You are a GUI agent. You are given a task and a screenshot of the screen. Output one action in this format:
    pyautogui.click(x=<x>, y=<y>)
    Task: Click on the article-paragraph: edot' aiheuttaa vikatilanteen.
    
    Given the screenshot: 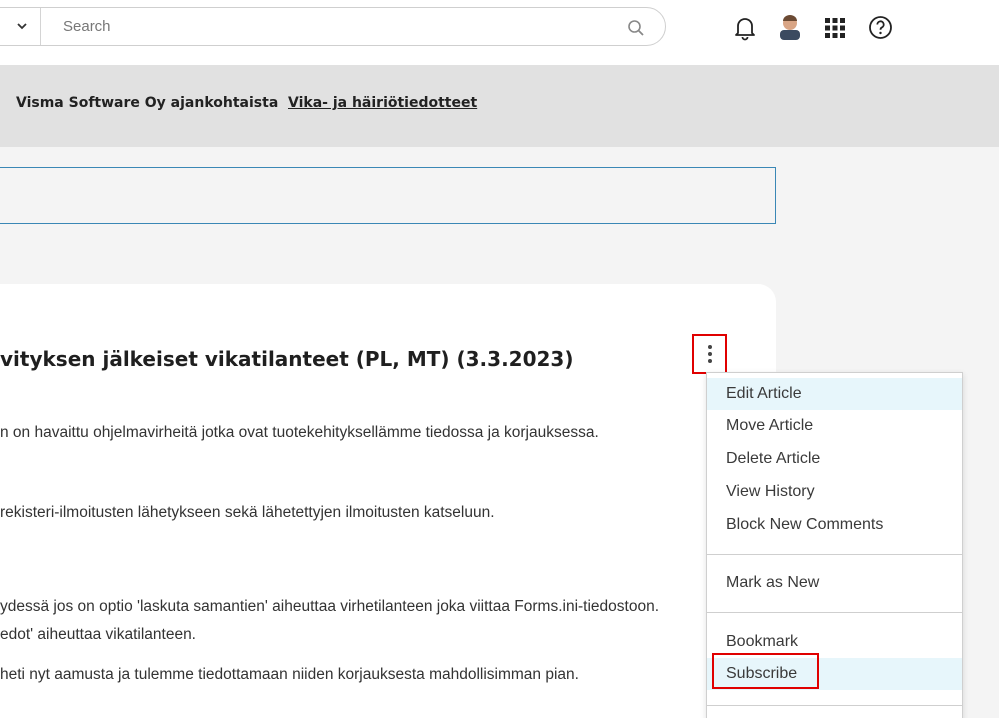 What is the action you would take?
    pyautogui.click(x=98, y=634)
    